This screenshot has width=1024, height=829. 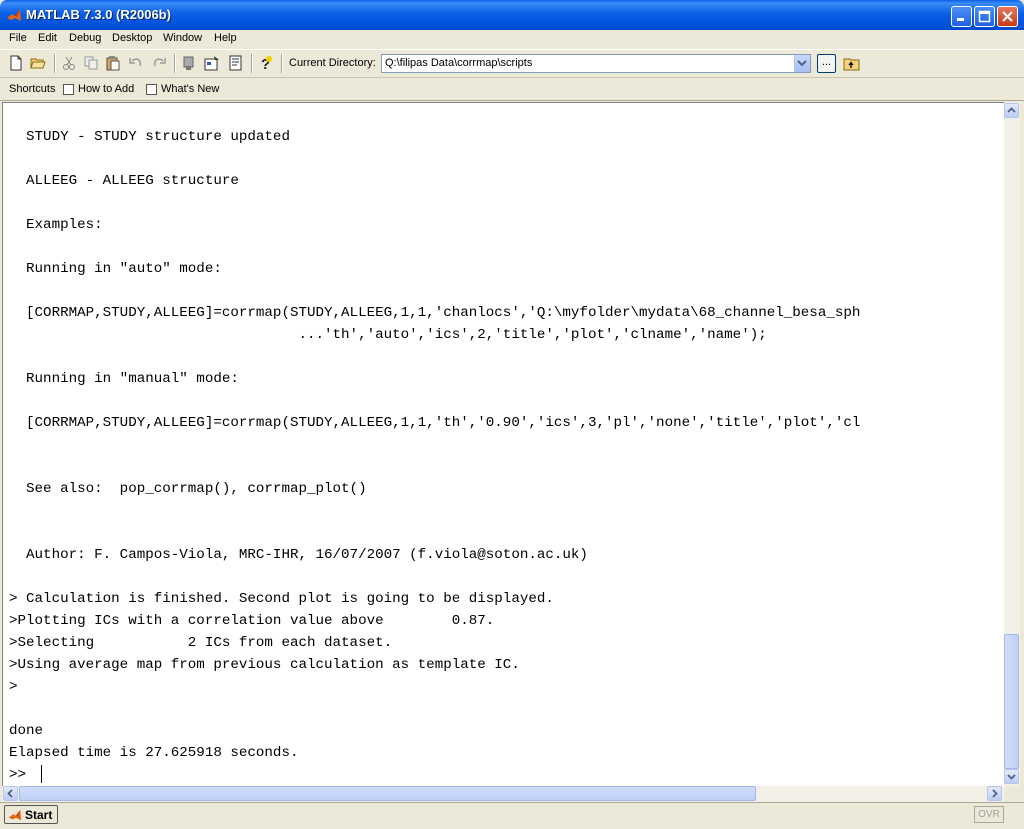 What do you see at coordinates (961, 16) in the screenshot?
I see `minimize-button` at bounding box center [961, 16].